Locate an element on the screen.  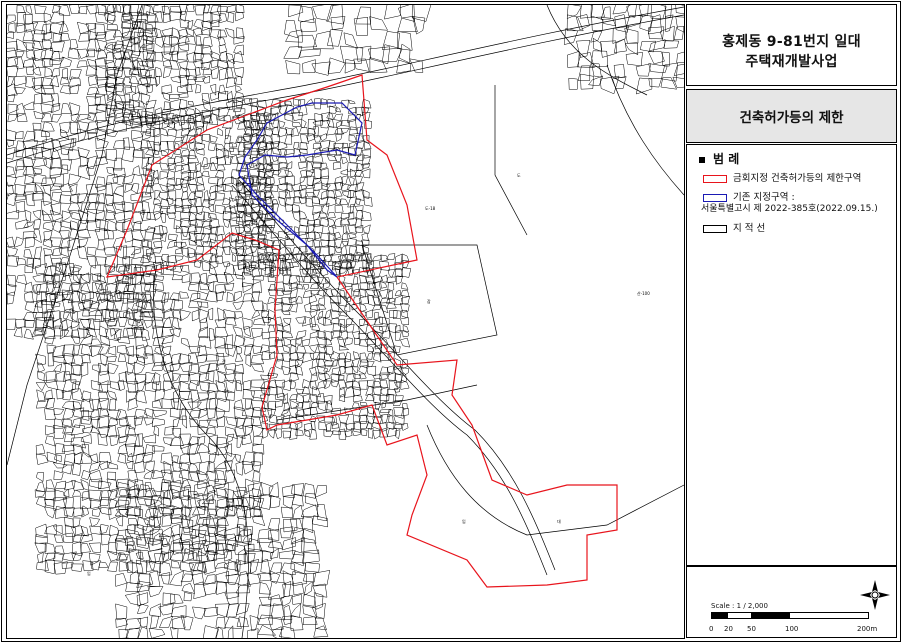
scale-segment is located at coordinates (720, 615).